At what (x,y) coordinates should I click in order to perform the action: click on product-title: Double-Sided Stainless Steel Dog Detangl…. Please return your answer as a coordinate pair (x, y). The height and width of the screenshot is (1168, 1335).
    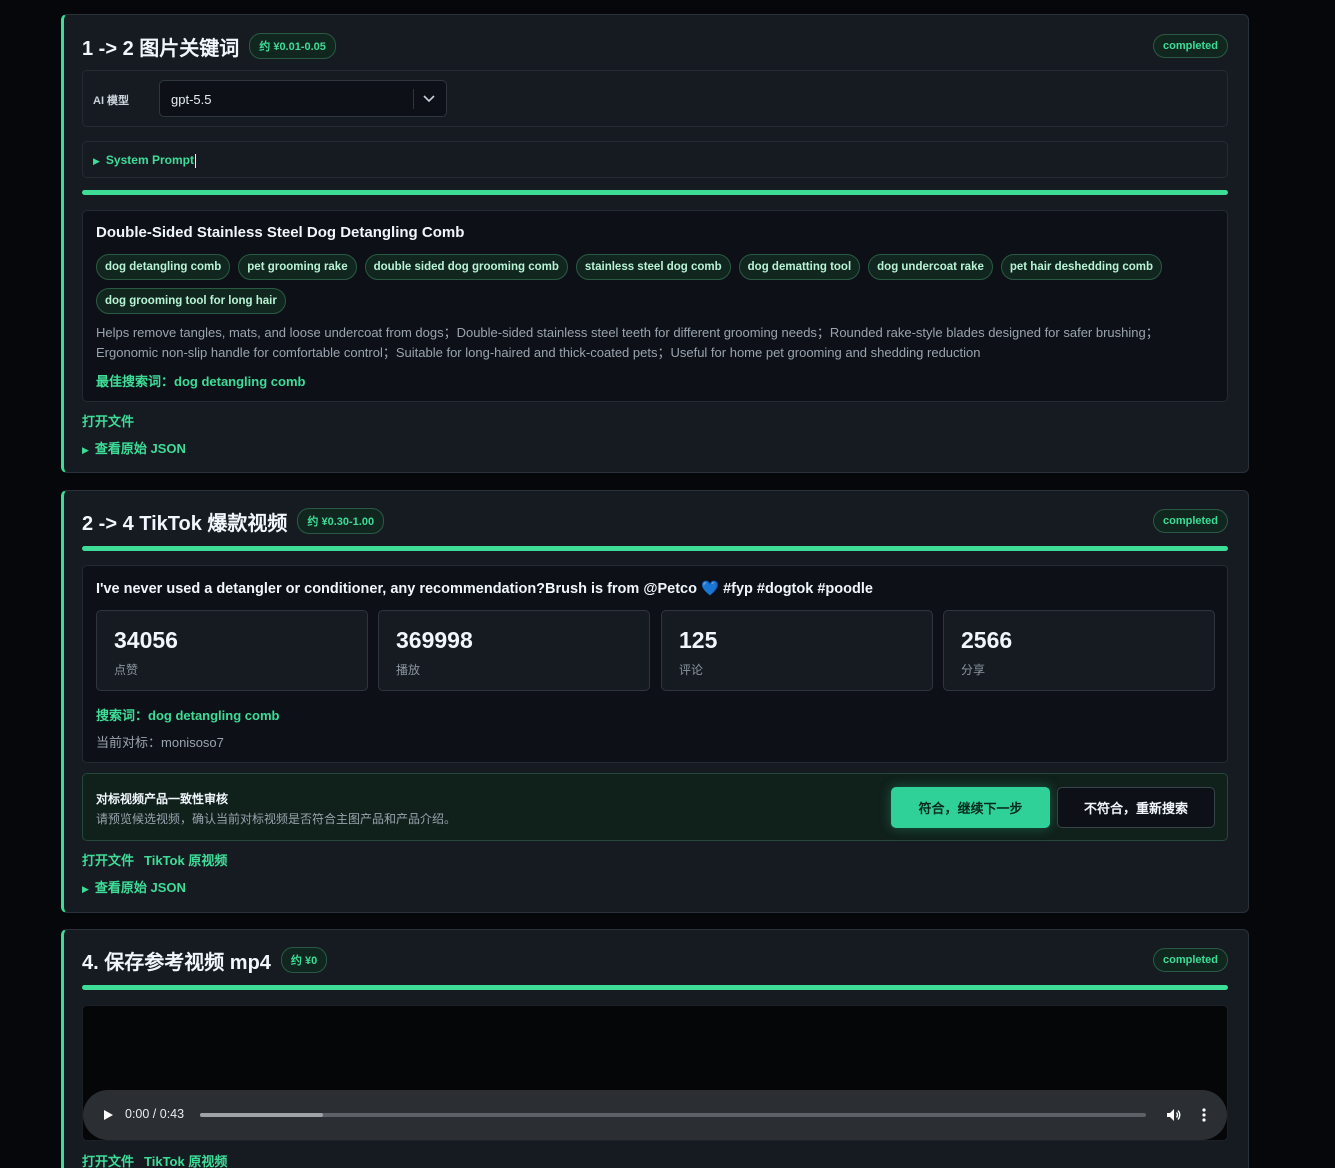
    Looking at the image, I should click on (280, 232).